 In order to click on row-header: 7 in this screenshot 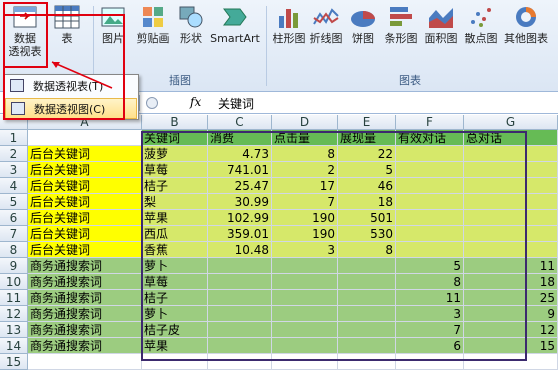, I will do `click(14, 234)`.